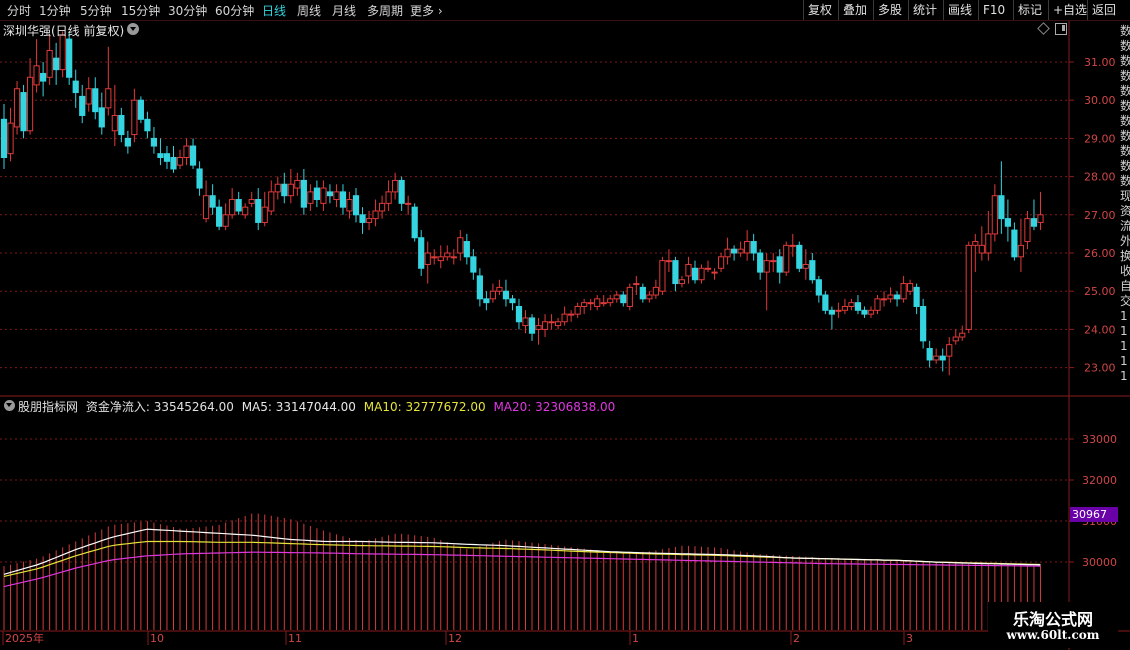 Image resolution: width=1130 pixels, height=650 pixels. Describe the element at coordinates (133, 29) in the screenshot. I see `dropdown-icon` at that location.